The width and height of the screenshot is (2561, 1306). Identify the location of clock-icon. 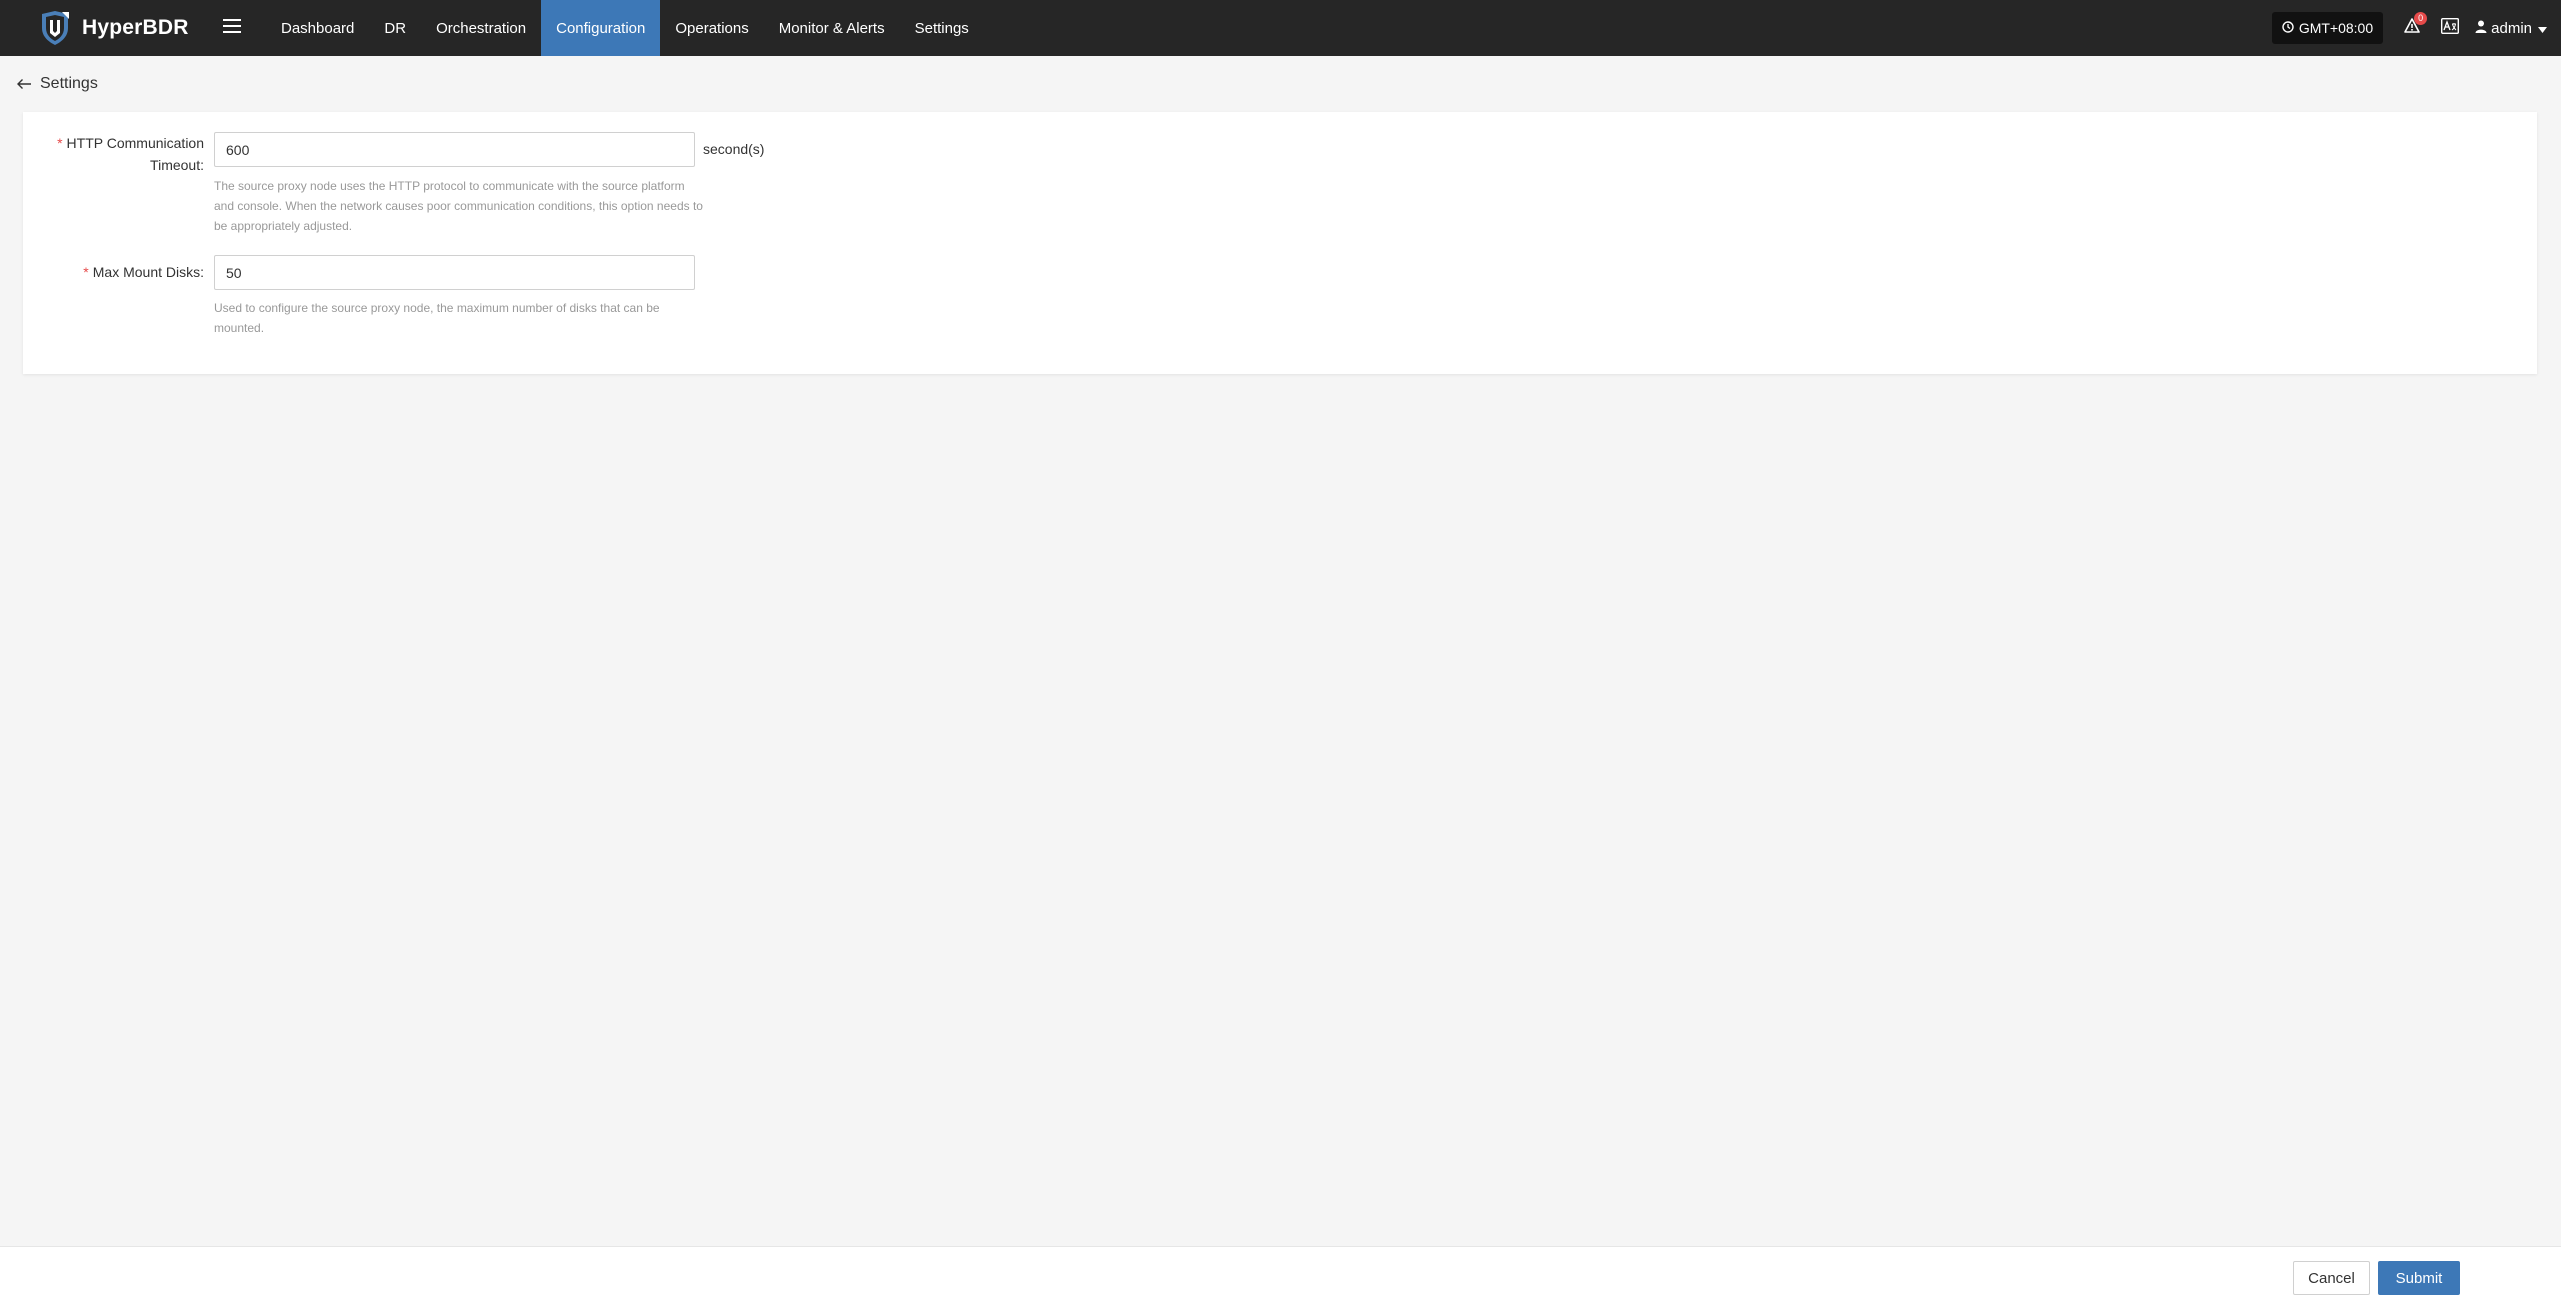
(2290, 28).